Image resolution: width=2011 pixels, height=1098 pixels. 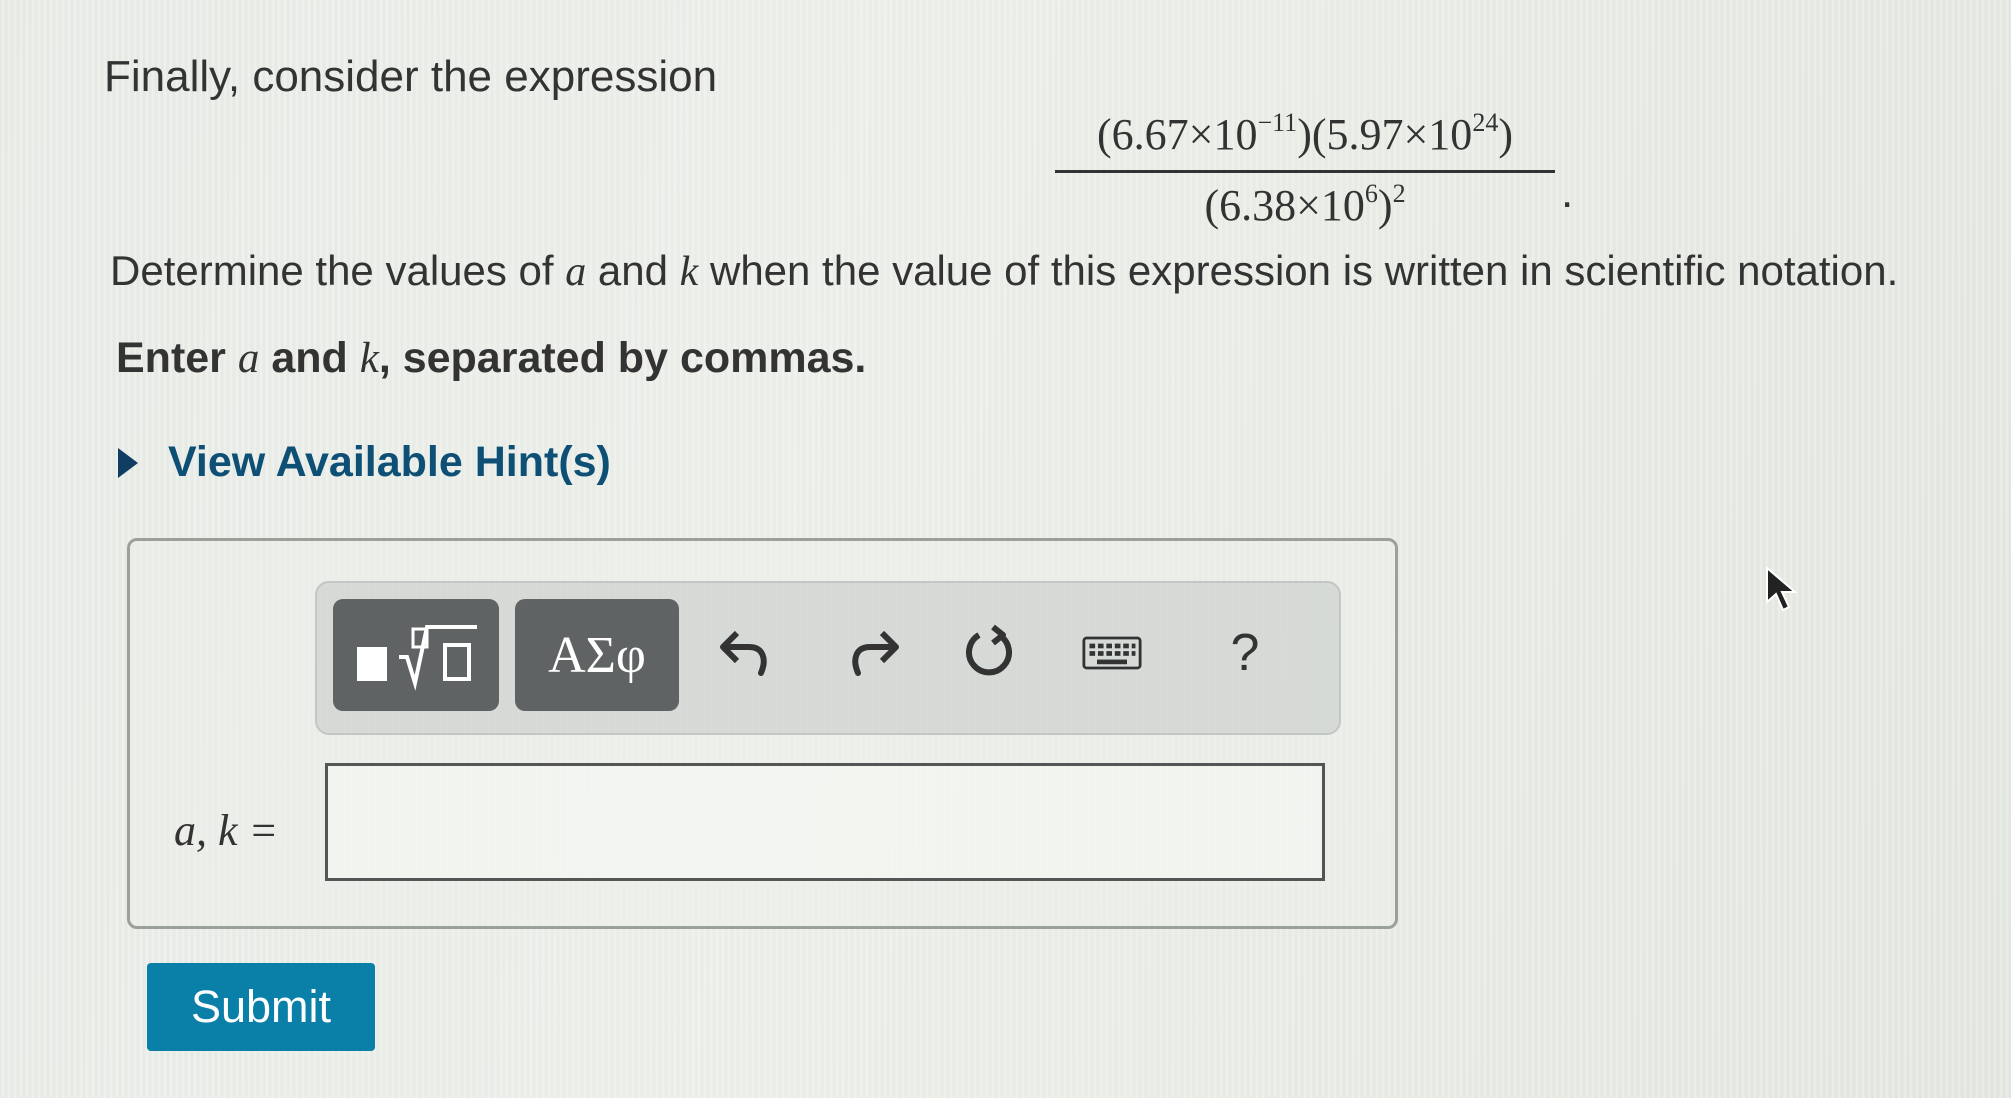 I want to click on expression-denominator: (6.38×106)2, so click(x=1305, y=204).